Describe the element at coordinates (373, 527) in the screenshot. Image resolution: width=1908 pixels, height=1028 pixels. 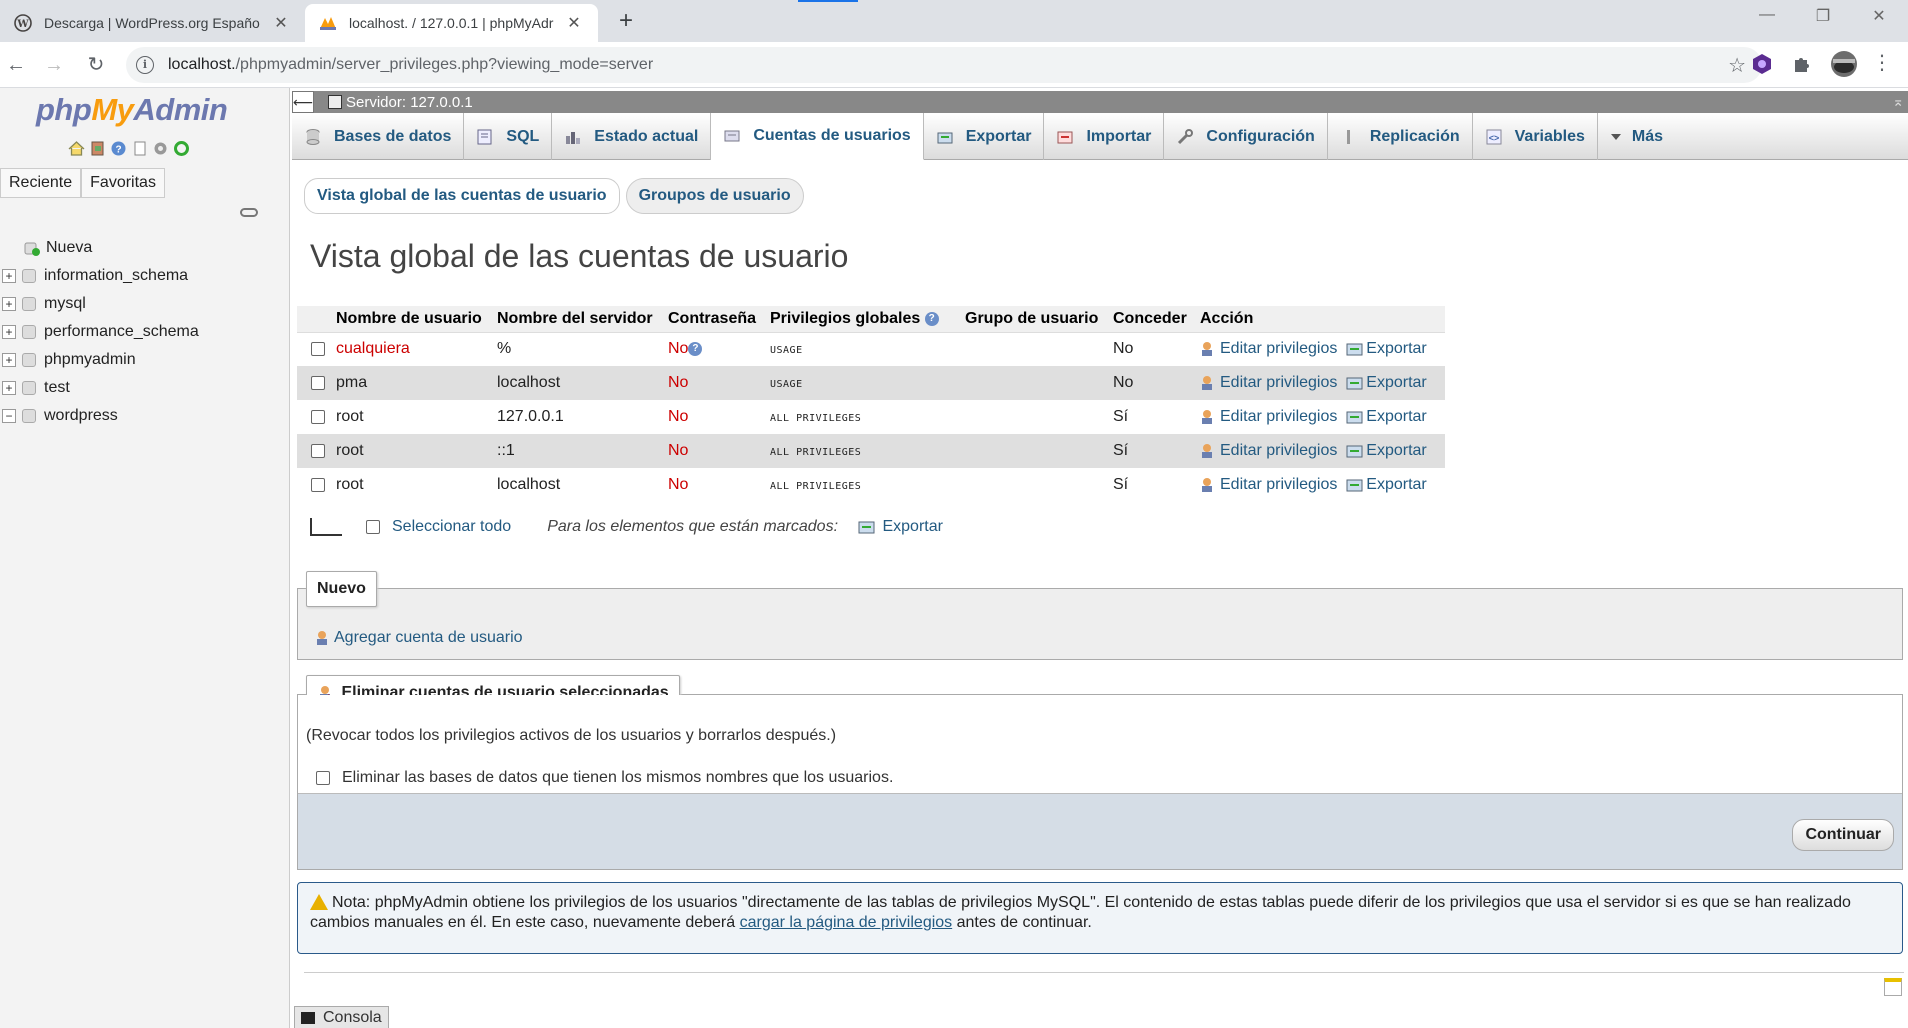
I see `select-all-checkbox` at that location.